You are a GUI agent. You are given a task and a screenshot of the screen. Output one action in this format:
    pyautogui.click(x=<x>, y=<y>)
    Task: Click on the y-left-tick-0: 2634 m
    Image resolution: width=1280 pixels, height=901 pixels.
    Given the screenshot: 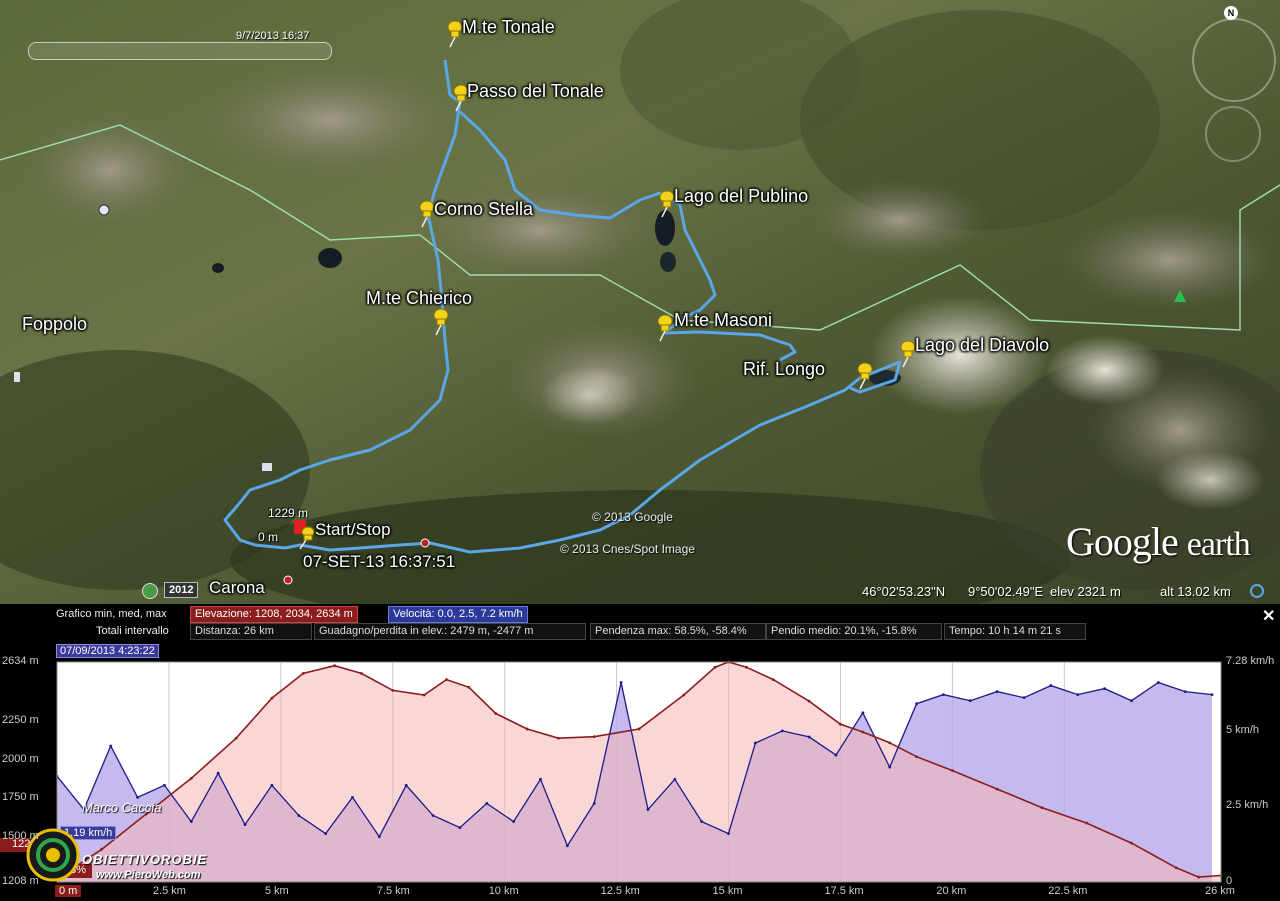 What is the action you would take?
    pyautogui.click(x=20, y=661)
    